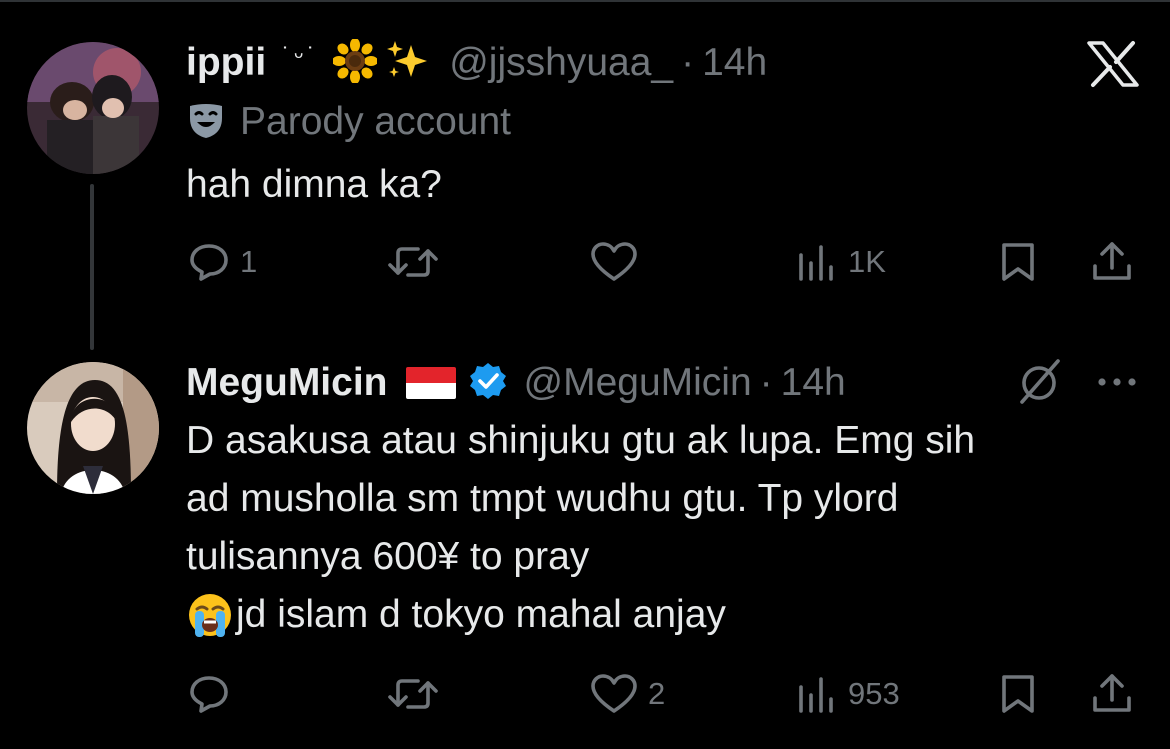 The width and height of the screenshot is (1170, 749). What do you see at coordinates (301, 56) in the screenshot?
I see `name-kaomoji: ˙ᵕ˙` at bounding box center [301, 56].